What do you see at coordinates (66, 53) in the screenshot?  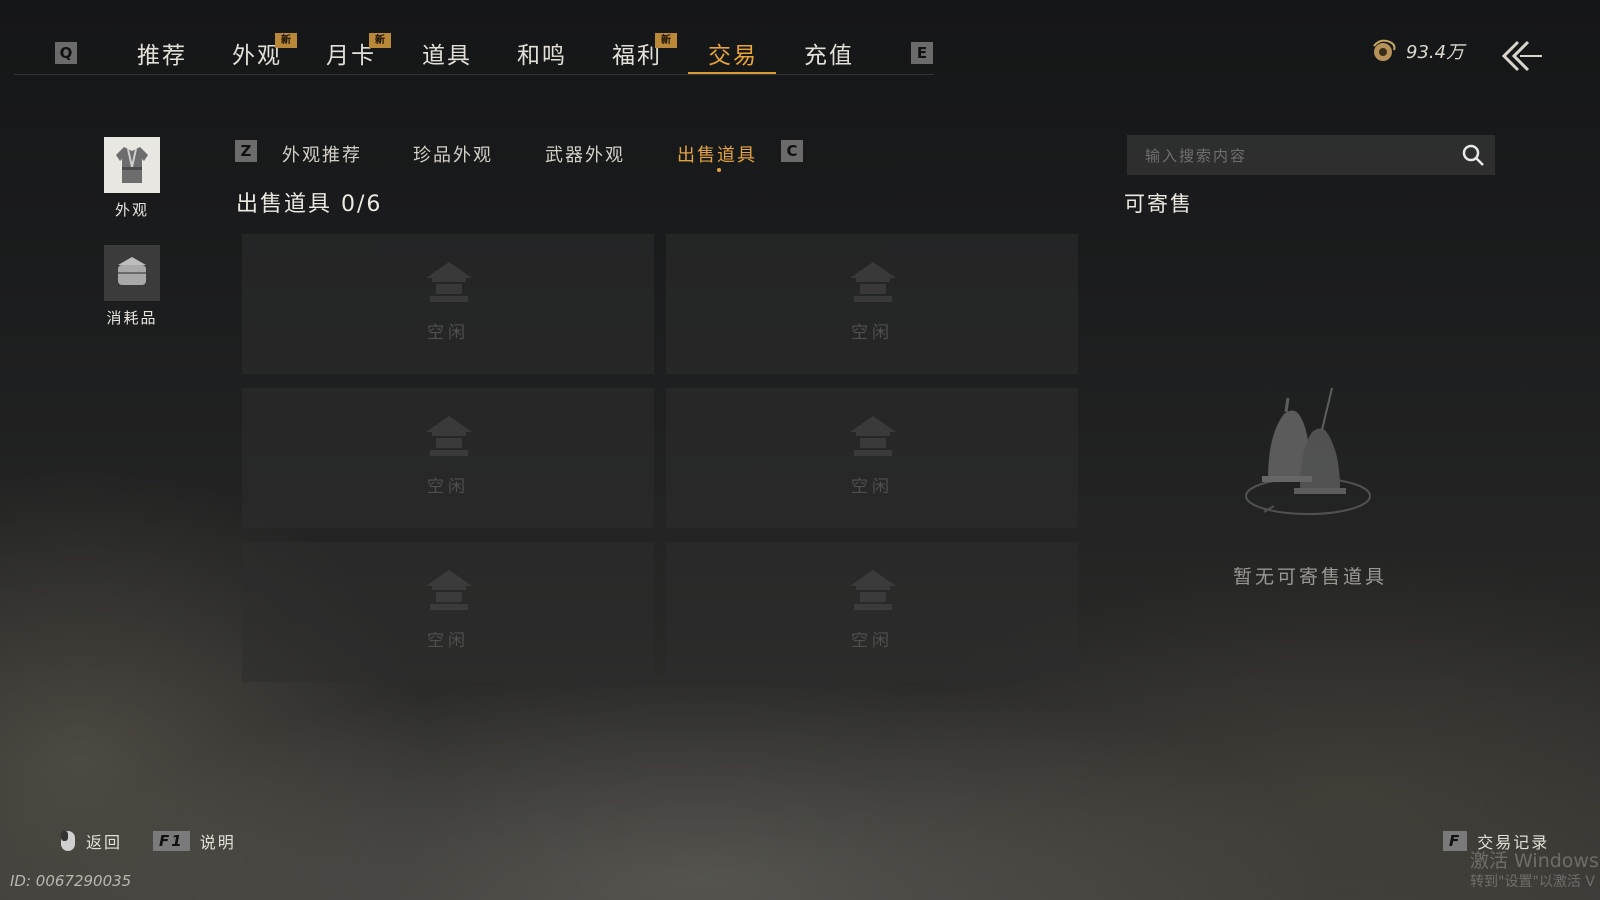 I see `key-hint-q: Q` at bounding box center [66, 53].